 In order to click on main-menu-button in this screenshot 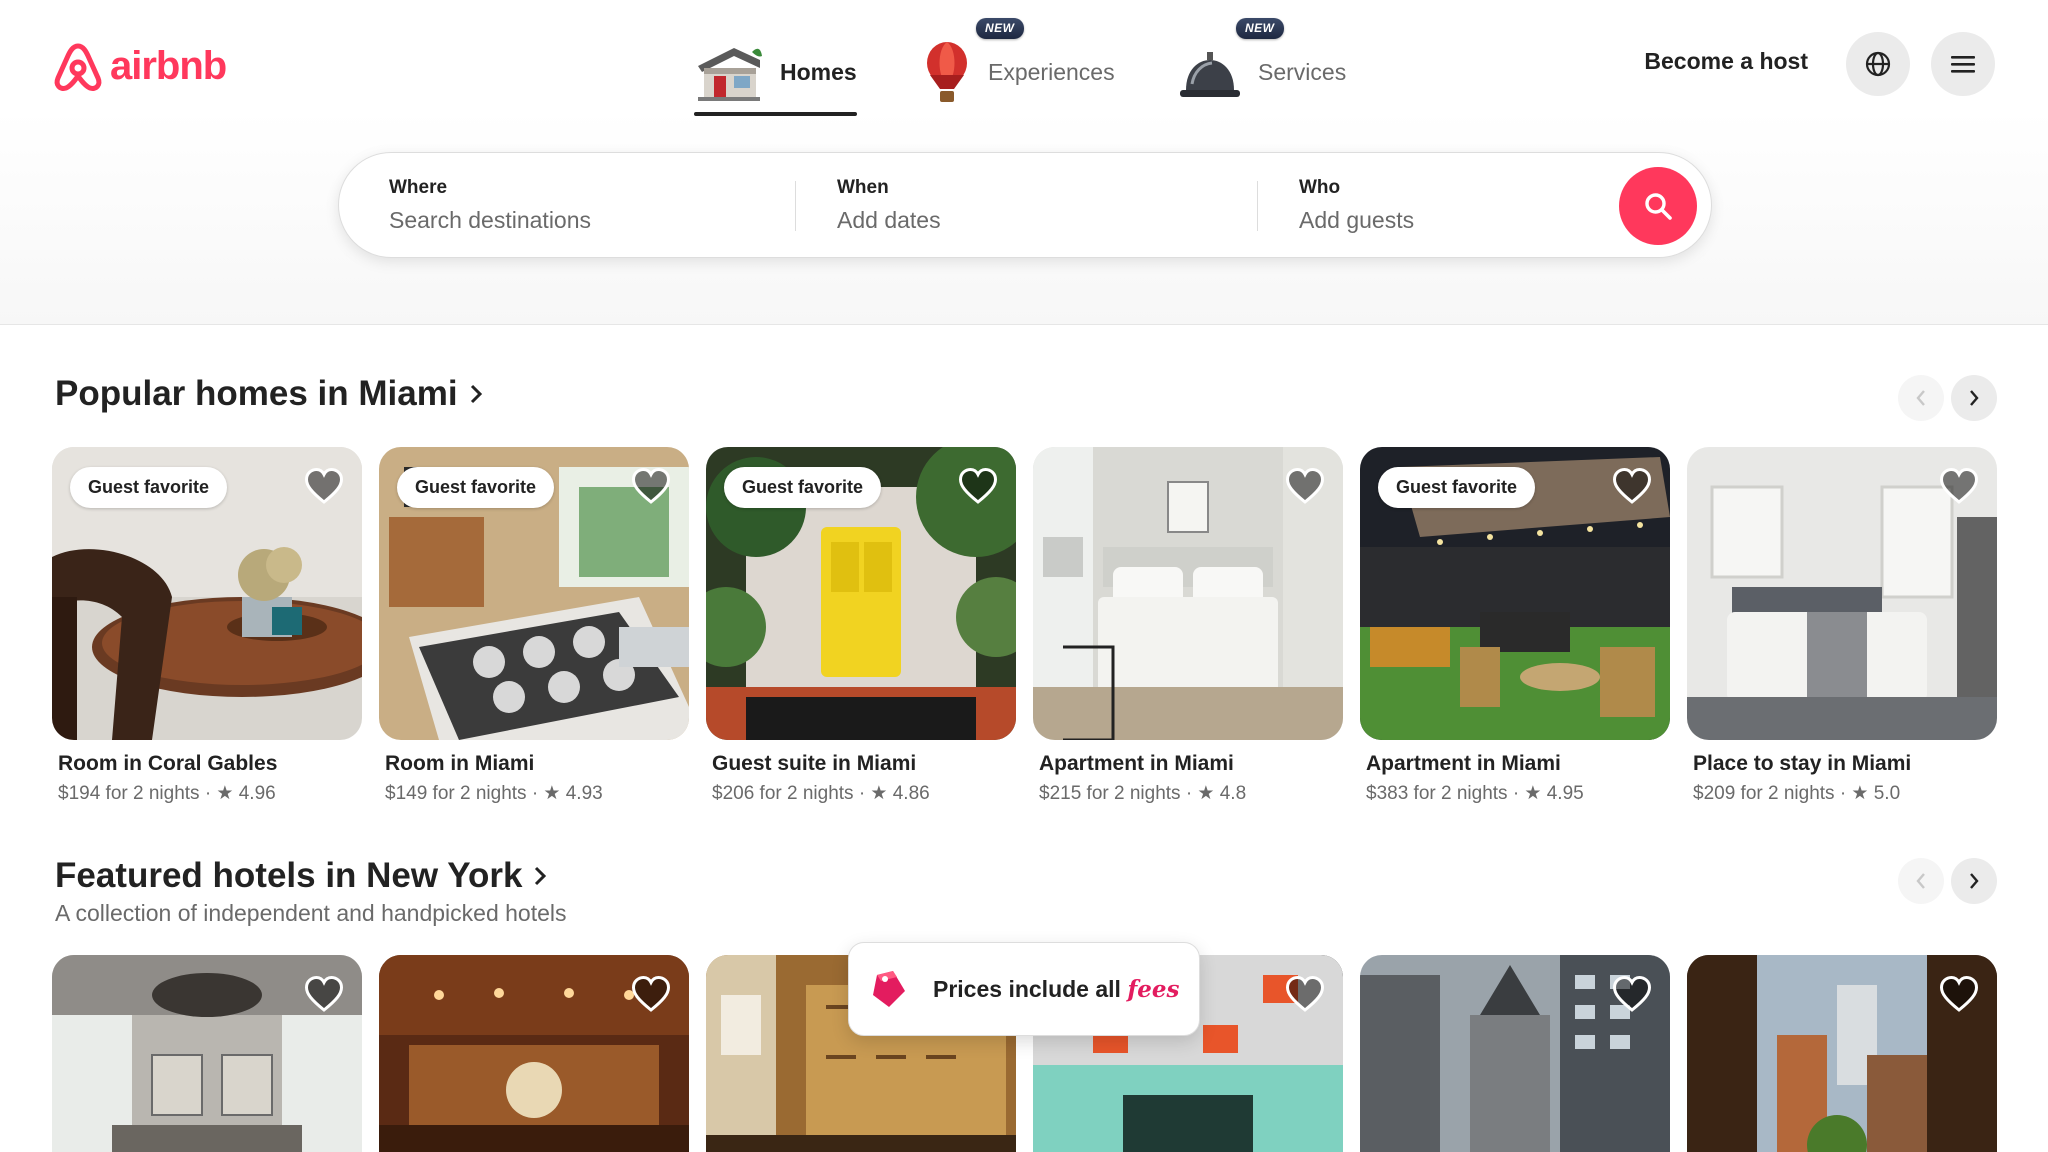, I will do `click(1963, 64)`.